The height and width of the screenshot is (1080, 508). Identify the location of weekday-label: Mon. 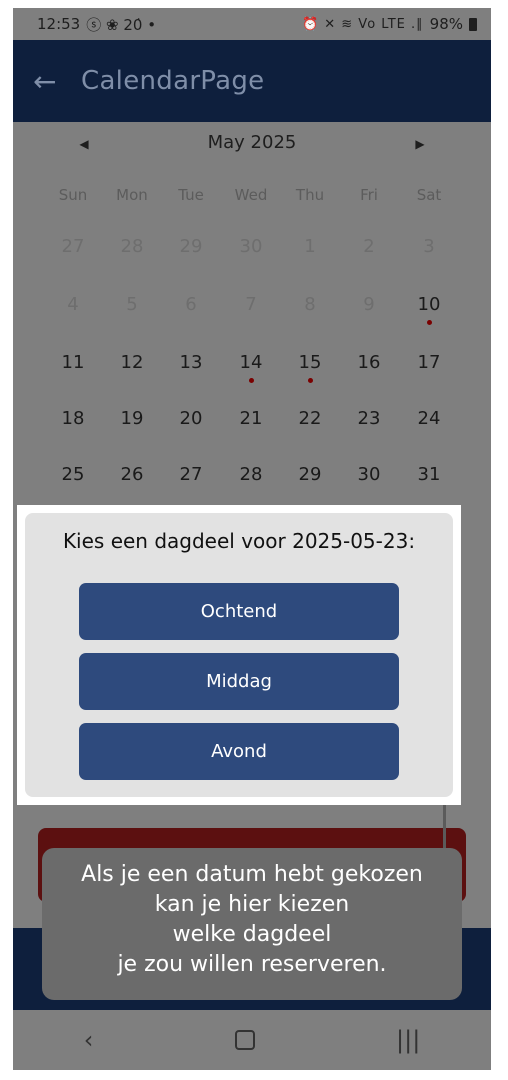
(132, 195).